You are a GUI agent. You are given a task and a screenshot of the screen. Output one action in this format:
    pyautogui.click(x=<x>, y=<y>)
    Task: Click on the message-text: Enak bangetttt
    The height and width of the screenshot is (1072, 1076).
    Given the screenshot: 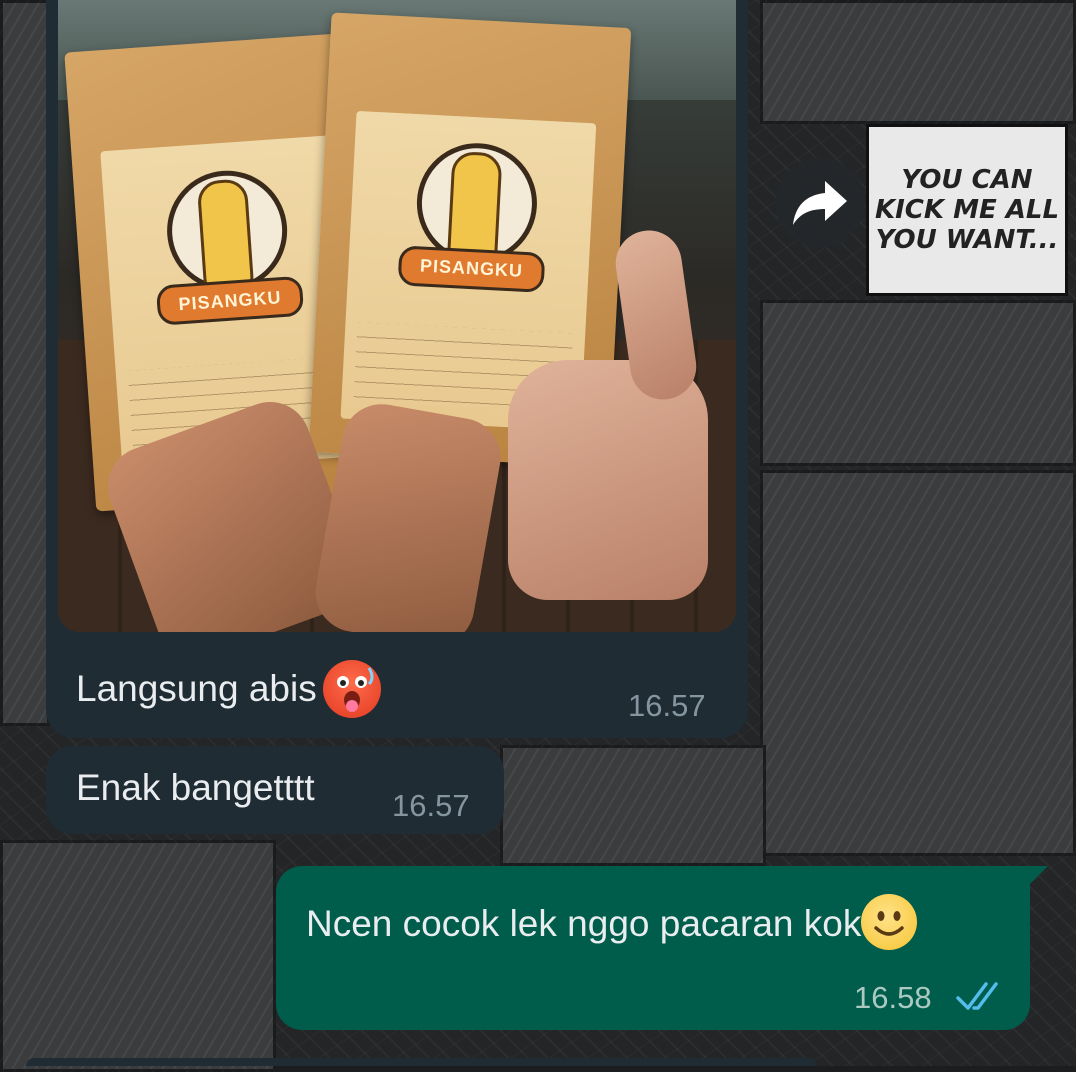 What is the action you would take?
    pyautogui.click(x=195, y=787)
    